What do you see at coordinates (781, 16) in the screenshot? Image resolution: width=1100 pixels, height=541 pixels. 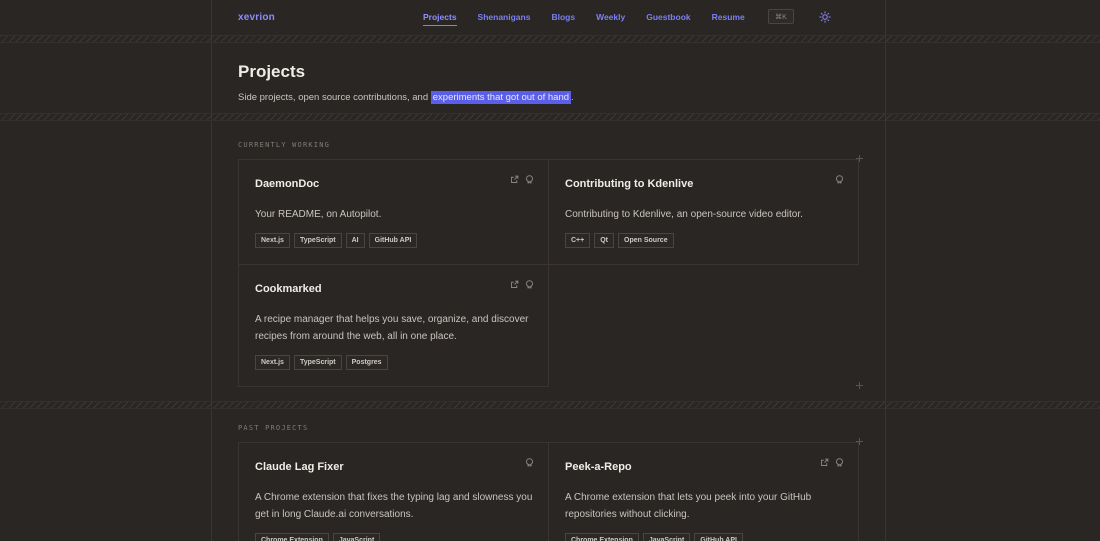 I see `command-menu-button: ⌘K` at bounding box center [781, 16].